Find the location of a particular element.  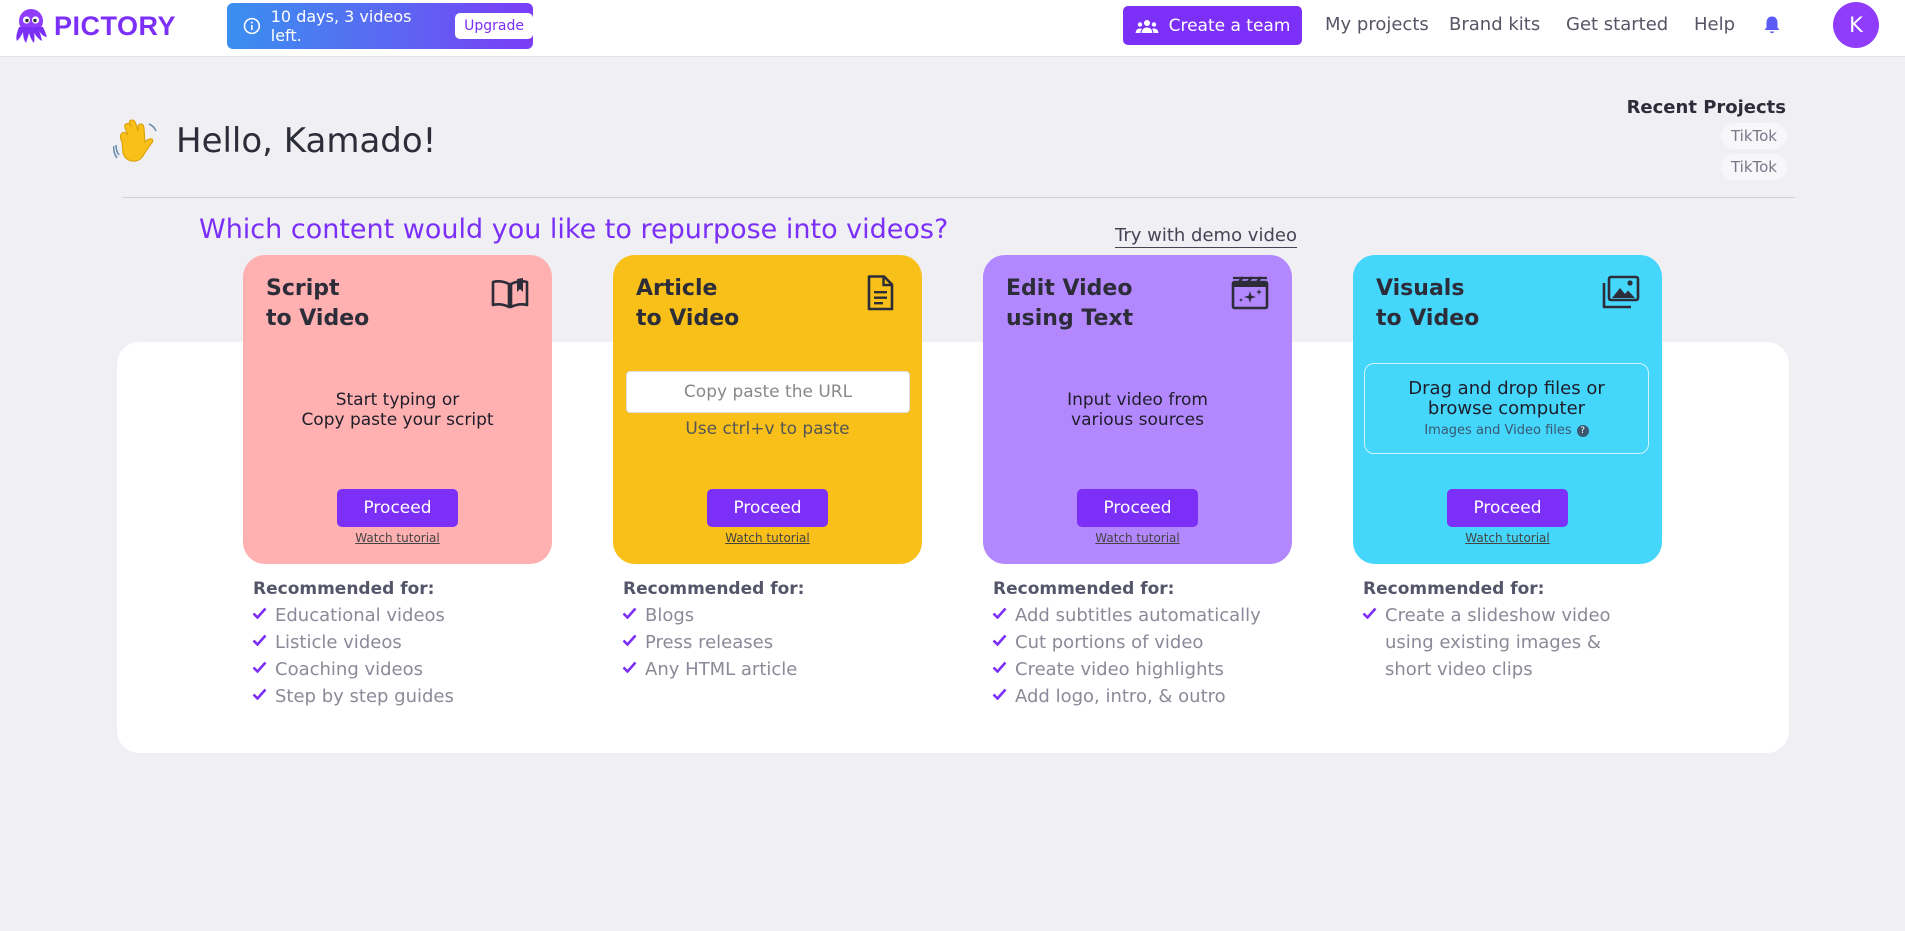

list-item-text: Educational videos is located at coordinates (360, 615).